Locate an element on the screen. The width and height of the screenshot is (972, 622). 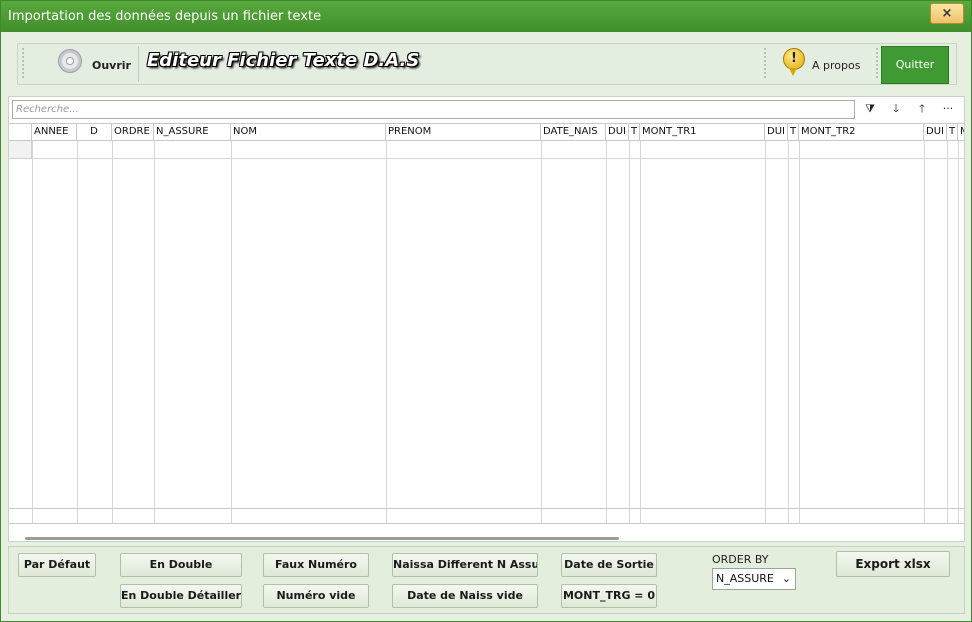
column-header: MONT_TR1 is located at coordinates (702, 132).